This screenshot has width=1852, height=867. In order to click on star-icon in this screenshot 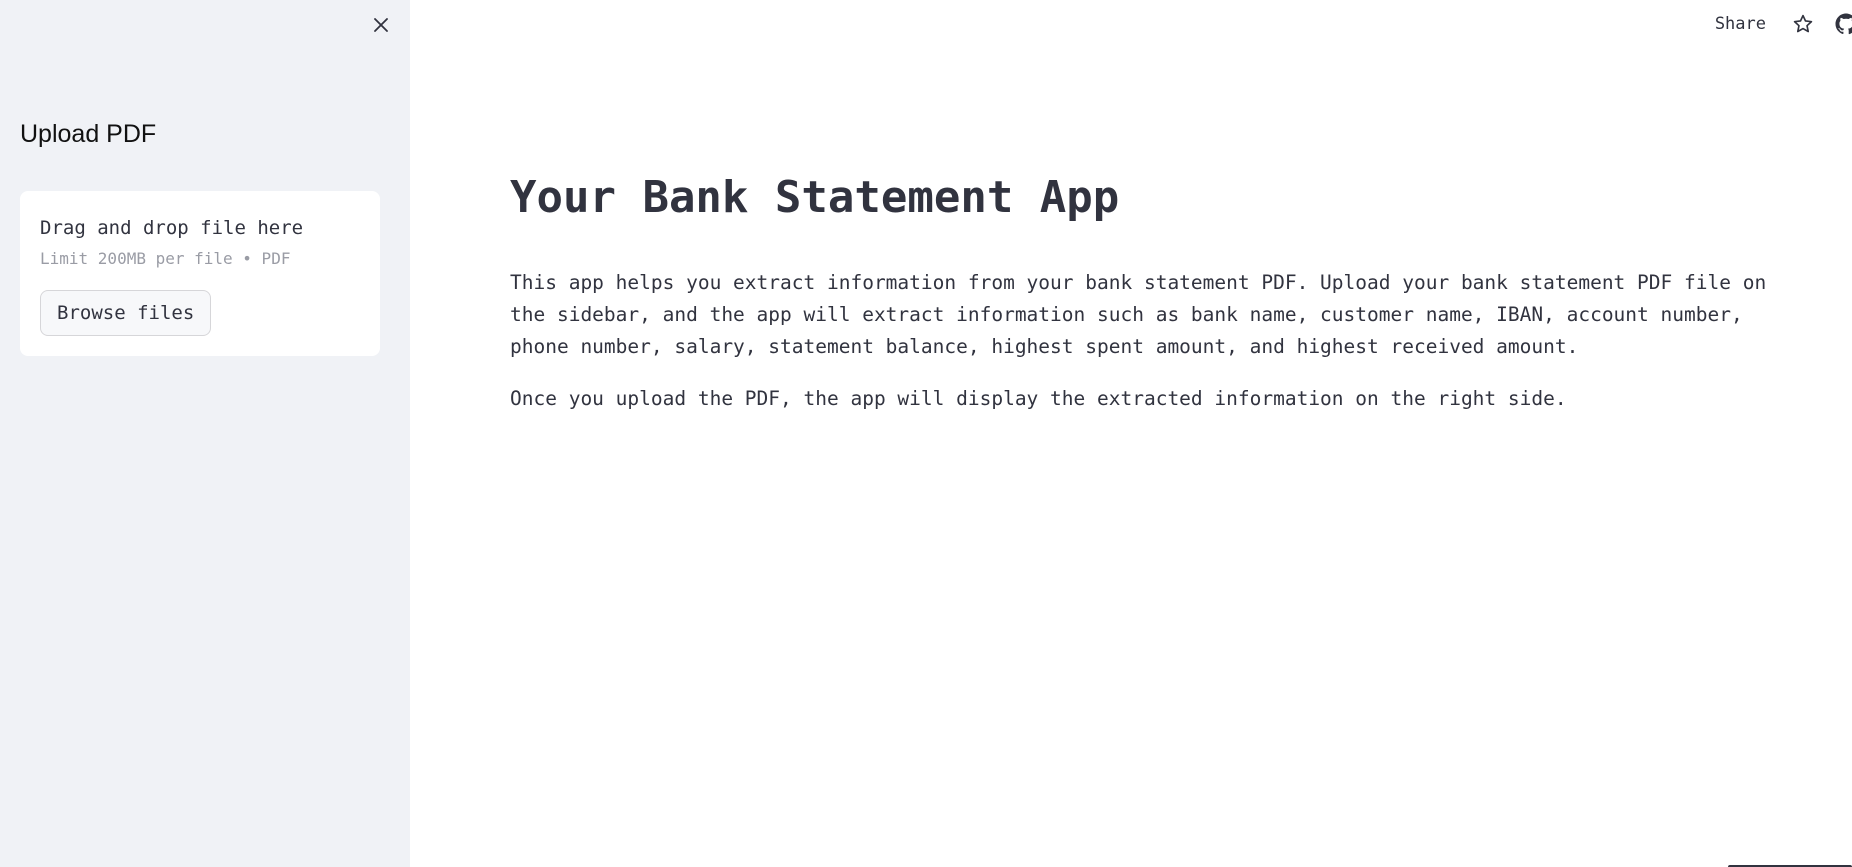, I will do `click(1803, 23)`.